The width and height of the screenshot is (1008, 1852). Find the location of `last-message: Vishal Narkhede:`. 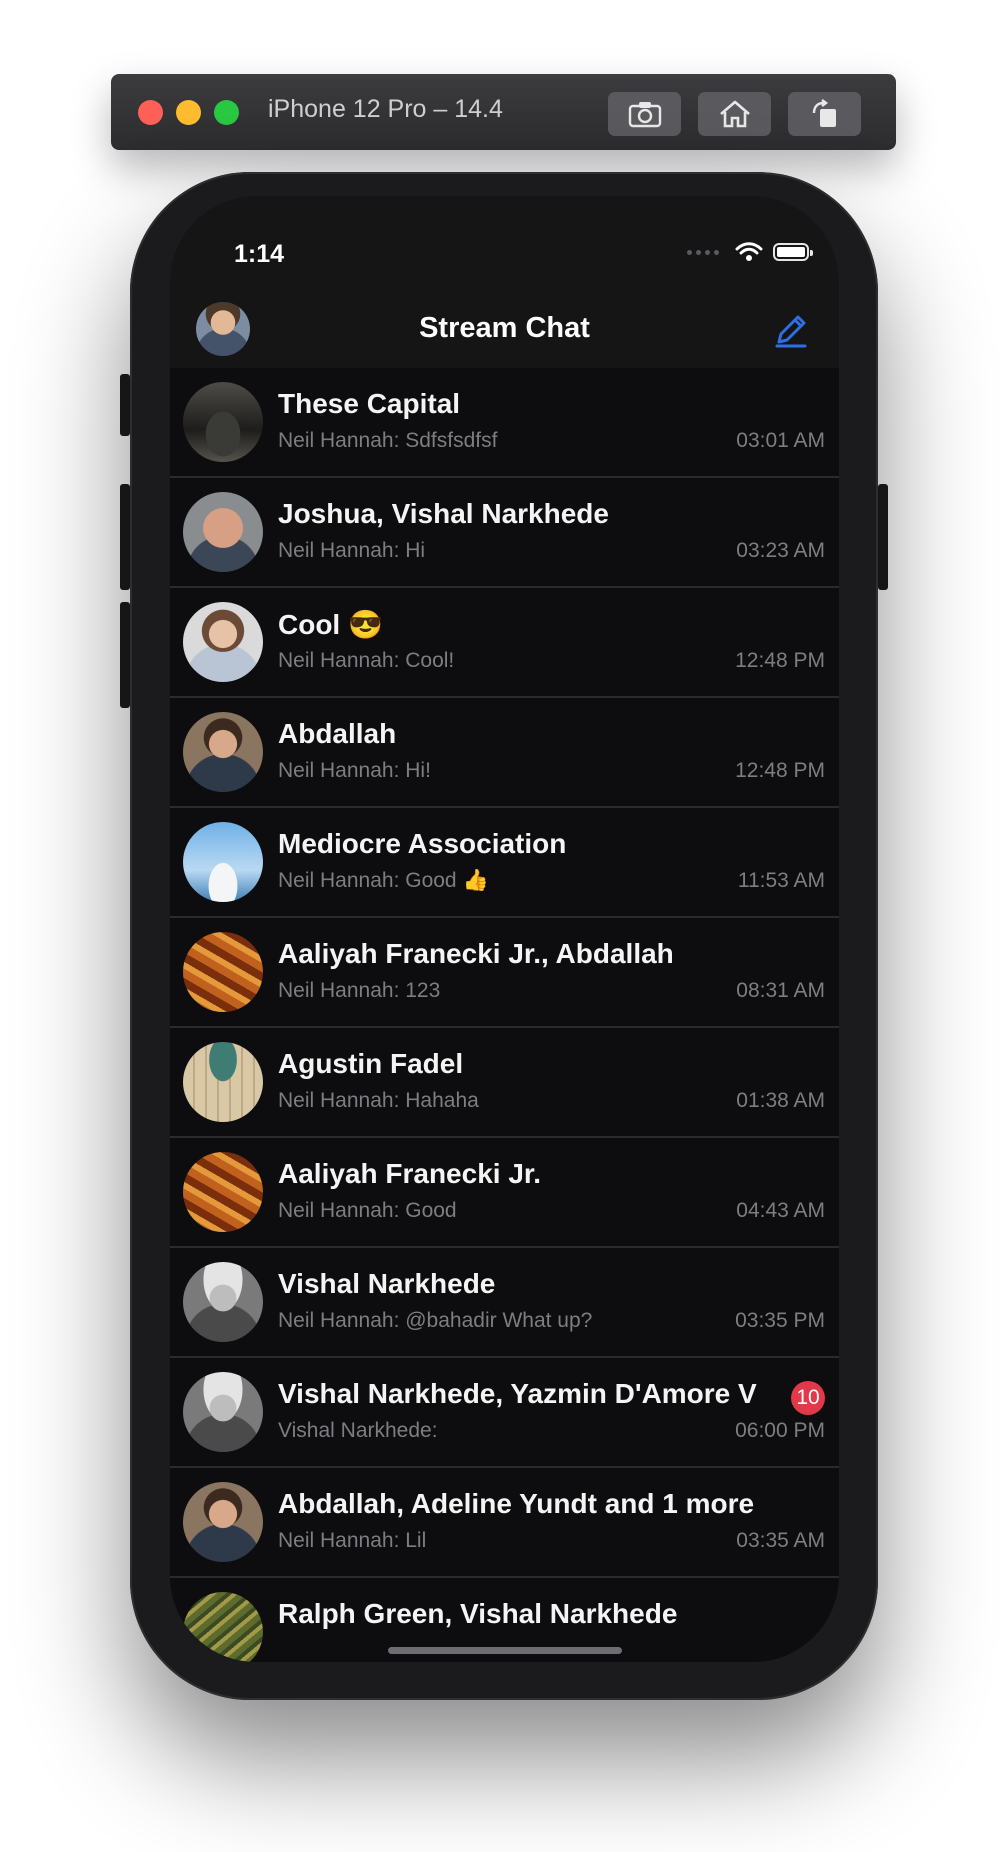

last-message: Vishal Narkhede: is located at coordinates (358, 1430).